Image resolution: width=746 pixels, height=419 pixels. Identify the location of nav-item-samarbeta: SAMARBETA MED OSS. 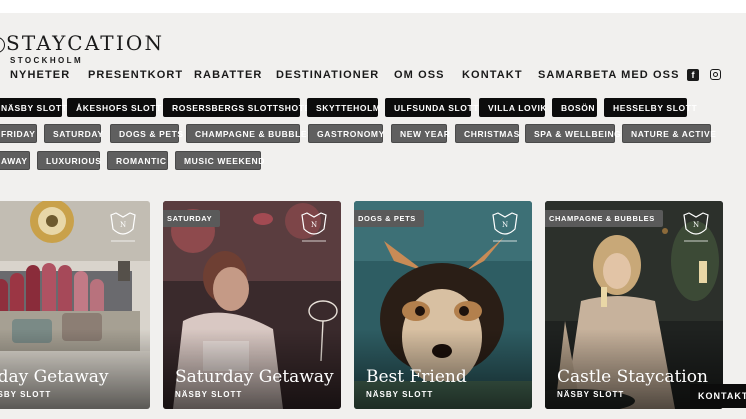
(609, 75).